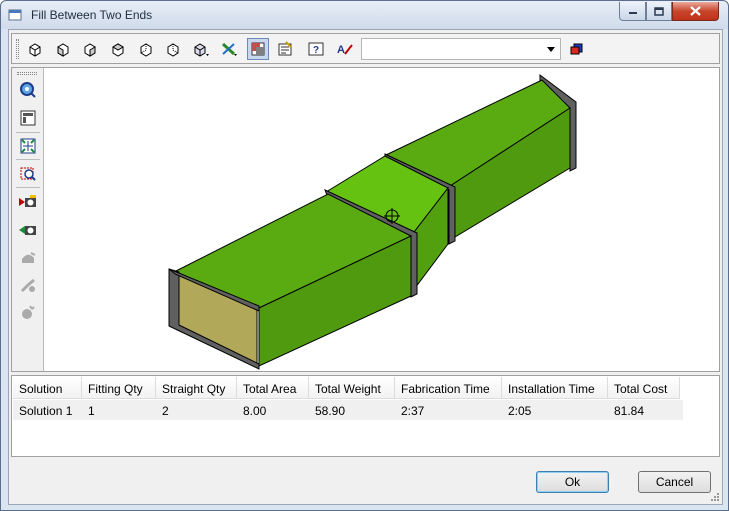 The width and height of the screenshot is (729, 511). I want to click on rotate-button, so click(28, 258).